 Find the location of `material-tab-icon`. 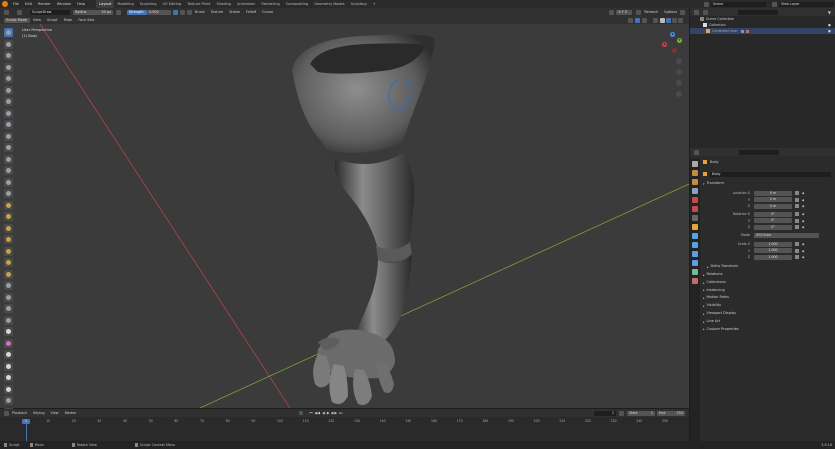

material-tab-icon is located at coordinates (695, 281).